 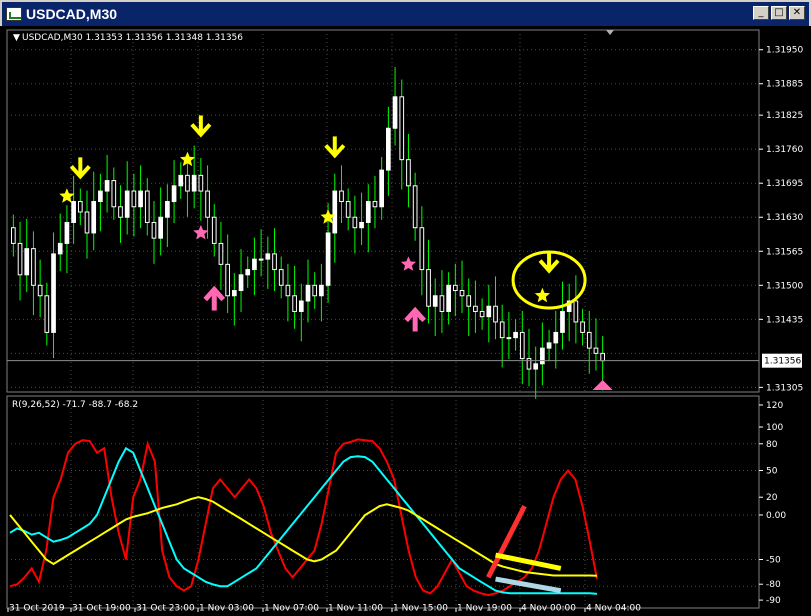 I want to click on time-axis-label: 1 Nov 03:00, so click(x=226, y=609).